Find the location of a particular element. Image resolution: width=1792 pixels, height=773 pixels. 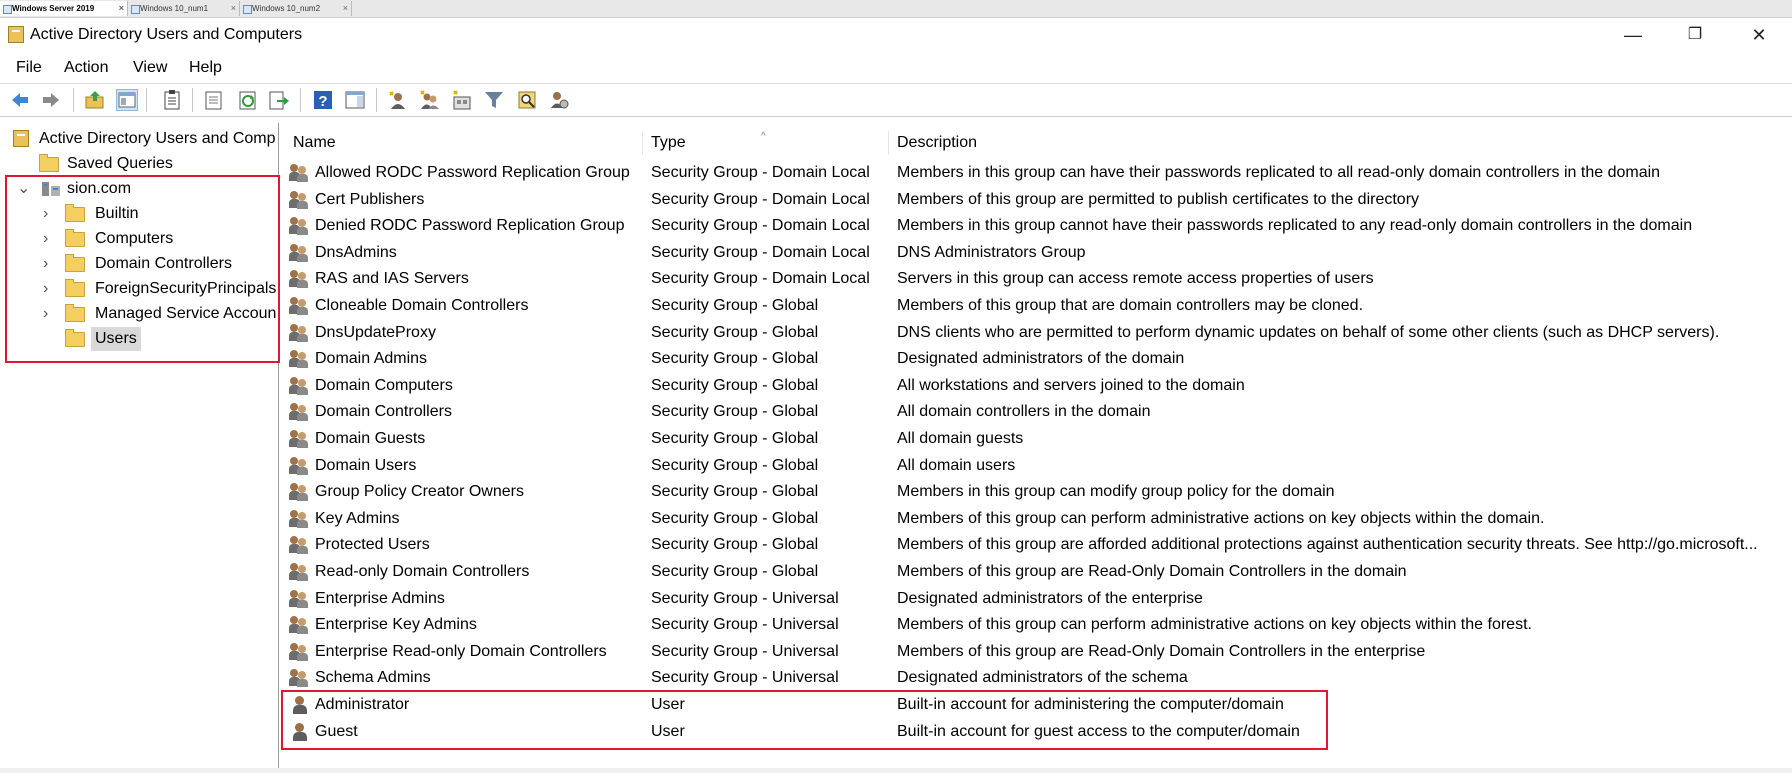

vm-tab-windows-10-num1: Windows 10_num1 × is located at coordinates (184, 8).